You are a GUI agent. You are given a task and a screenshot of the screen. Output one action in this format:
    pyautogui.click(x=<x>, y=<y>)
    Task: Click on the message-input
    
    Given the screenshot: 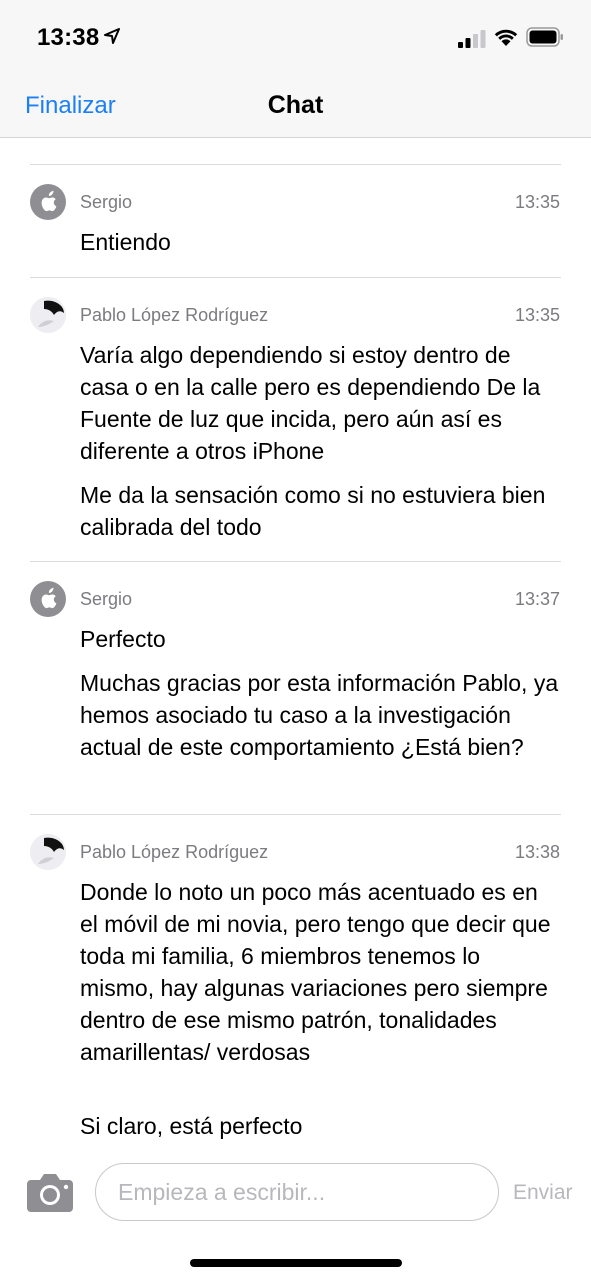 What is the action you would take?
    pyautogui.click(x=298, y=1192)
    